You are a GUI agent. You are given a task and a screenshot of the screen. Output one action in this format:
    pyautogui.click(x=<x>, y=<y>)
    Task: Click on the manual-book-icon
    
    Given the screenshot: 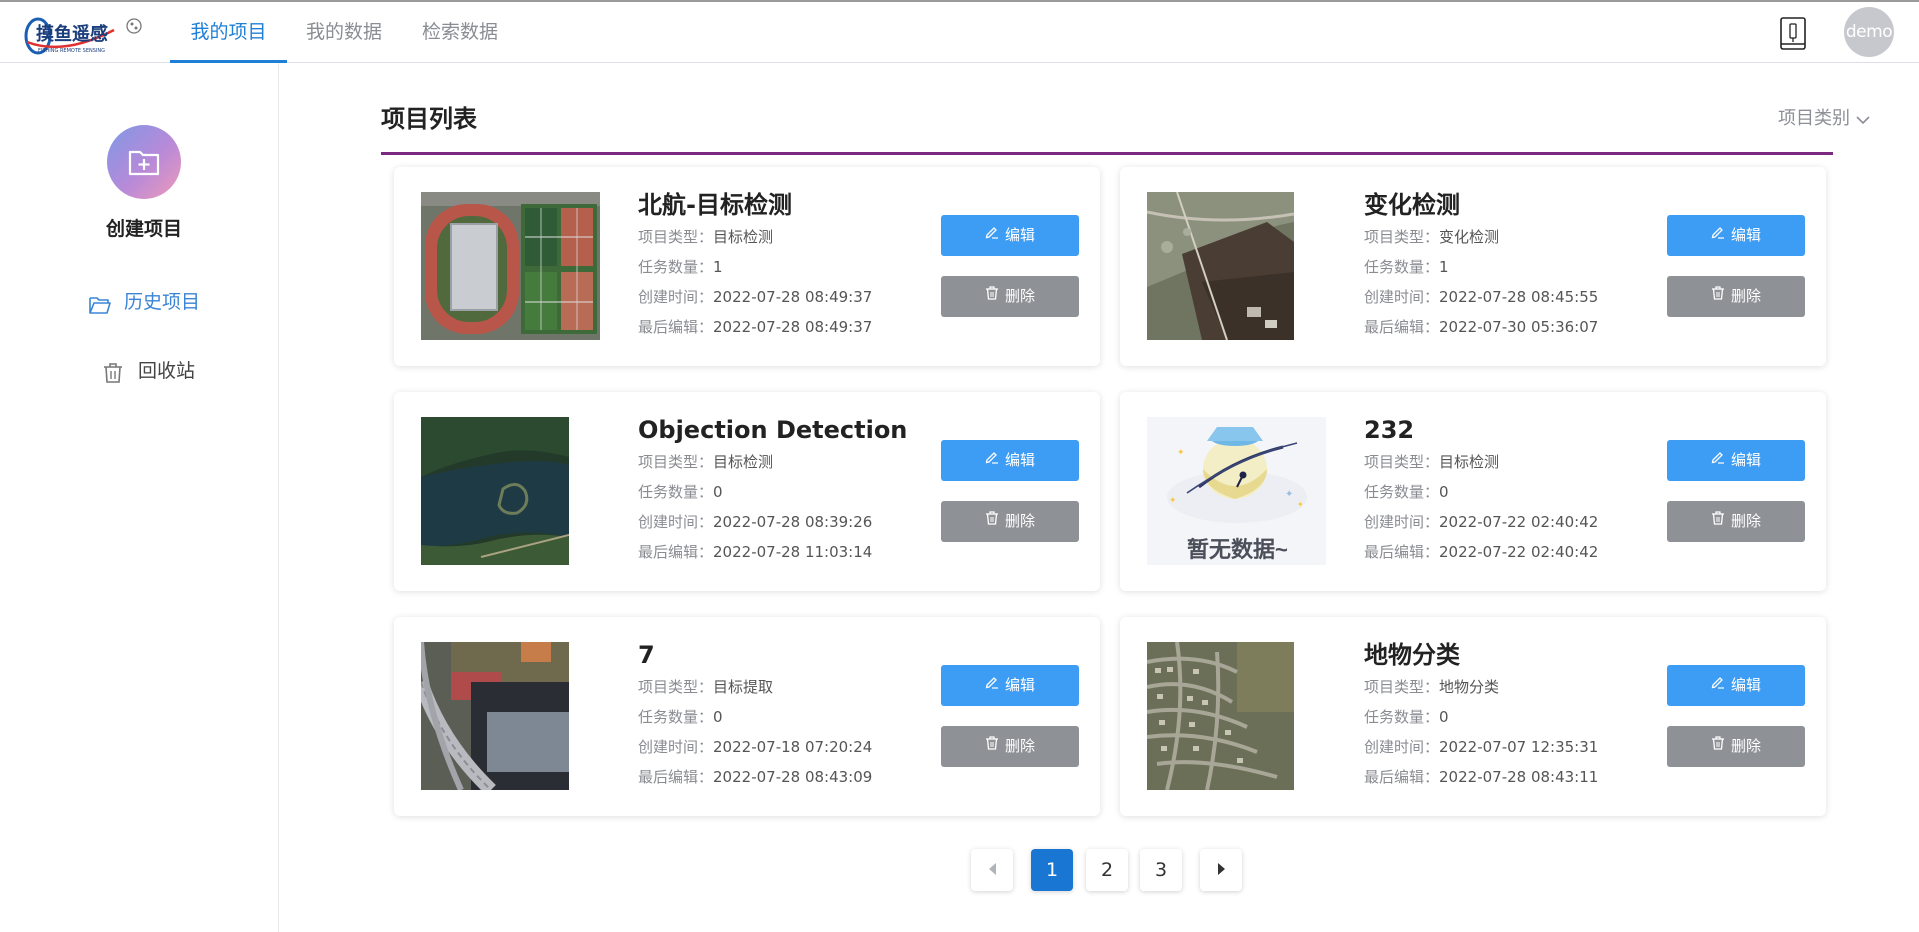 What is the action you would take?
    pyautogui.click(x=1793, y=34)
    